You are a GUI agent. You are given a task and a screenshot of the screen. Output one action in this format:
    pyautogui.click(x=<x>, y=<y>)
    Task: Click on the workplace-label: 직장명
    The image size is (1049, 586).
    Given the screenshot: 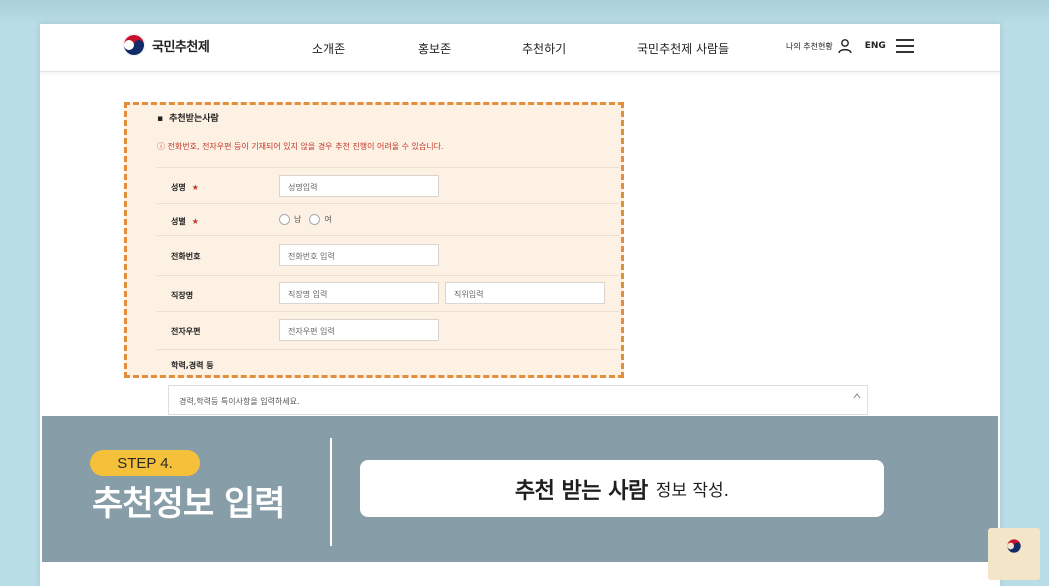 What is the action you would take?
    pyautogui.click(x=182, y=295)
    